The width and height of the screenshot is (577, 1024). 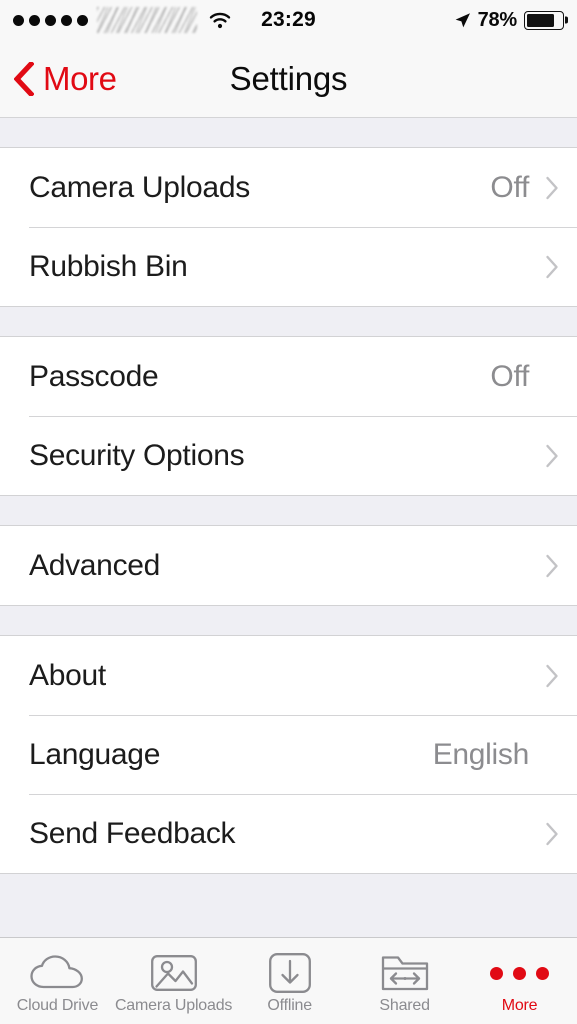 I want to click on shared-folder-icon, so click(x=405, y=973).